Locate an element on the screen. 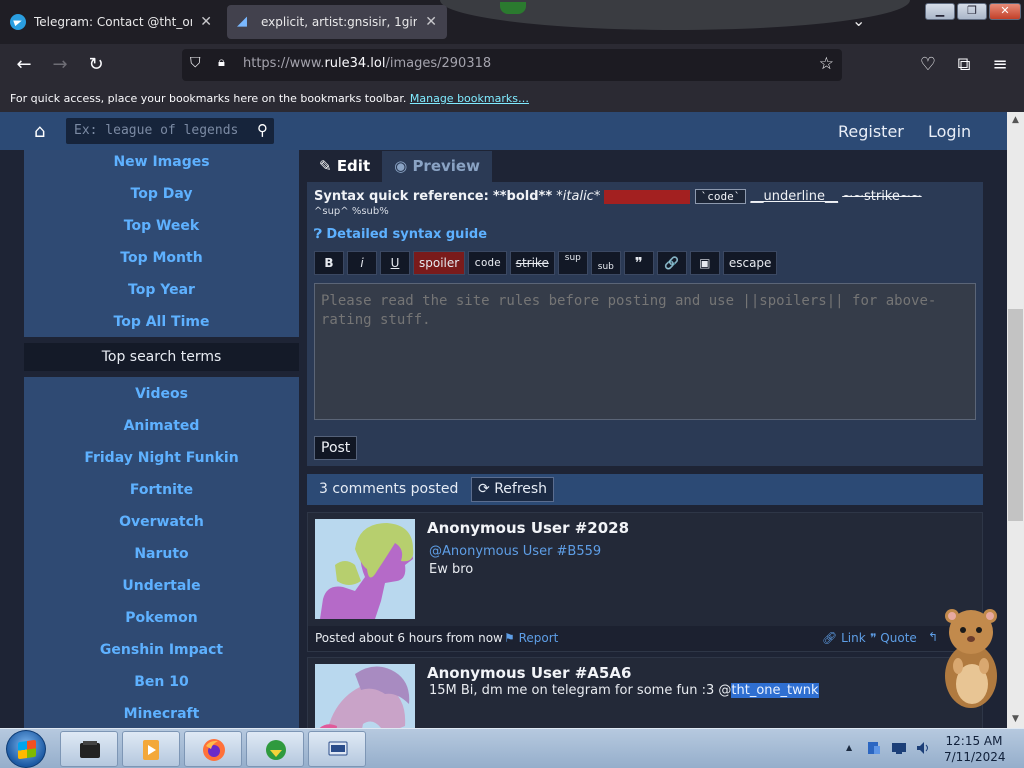  bold-button: B is located at coordinates (329, 263).